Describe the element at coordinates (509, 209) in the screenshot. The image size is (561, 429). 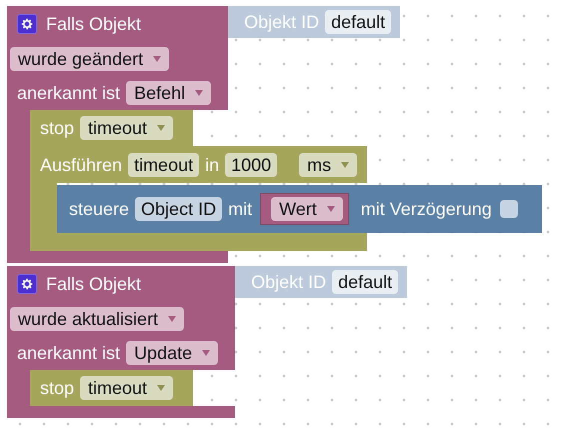
I see `checkbox` at that location.